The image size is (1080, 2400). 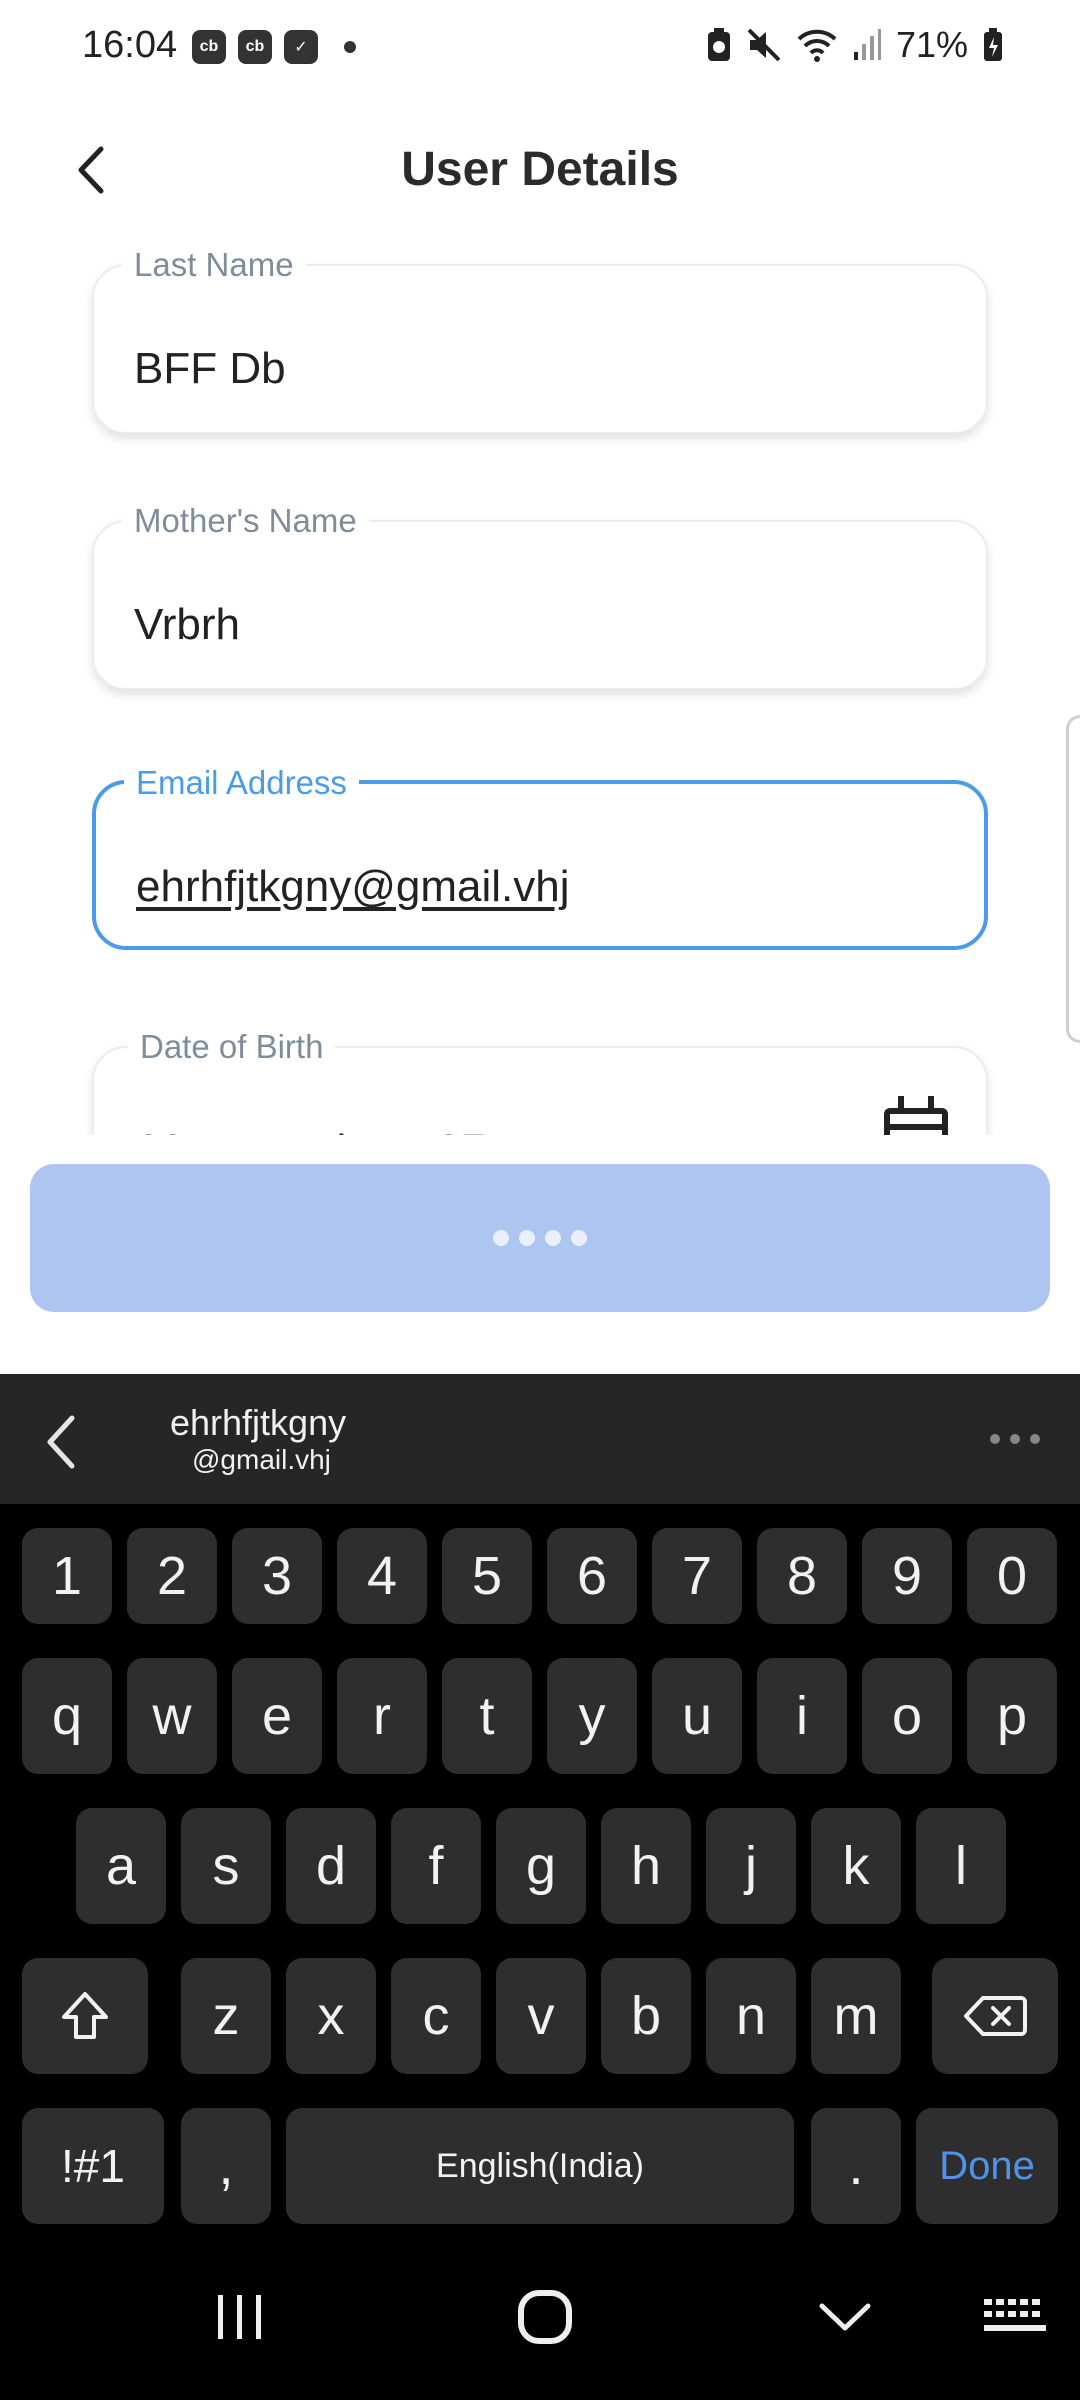 What do you see at coordinates (226, 2166) in the screenshot?
I see `comma-key: ,` at bounding box center [226, 2166].